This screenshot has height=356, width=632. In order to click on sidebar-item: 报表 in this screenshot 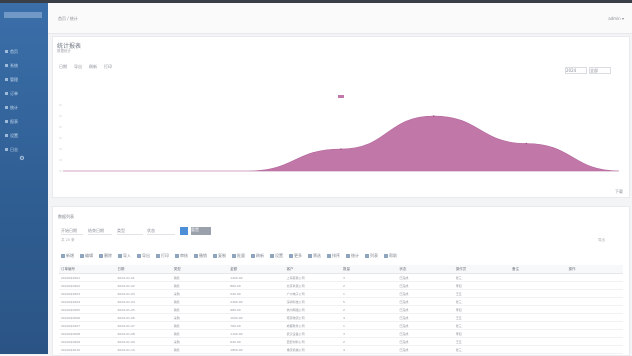, I will do `click(24, 121)`.